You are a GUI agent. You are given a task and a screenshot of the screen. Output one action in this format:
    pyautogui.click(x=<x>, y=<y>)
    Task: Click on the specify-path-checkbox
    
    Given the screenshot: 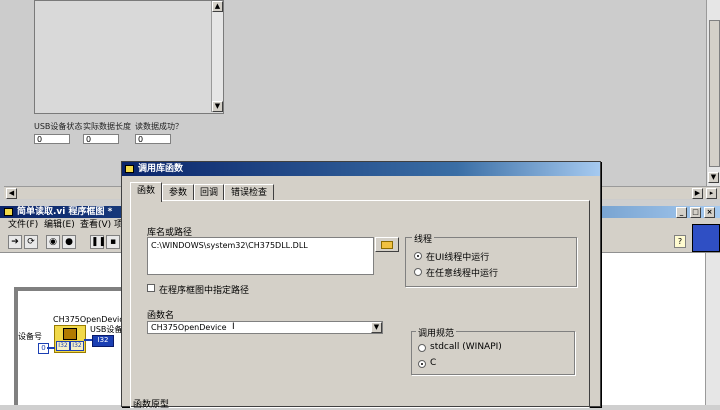 What is the action you would take?
    pyautogui.click(x=151, y=288)
    